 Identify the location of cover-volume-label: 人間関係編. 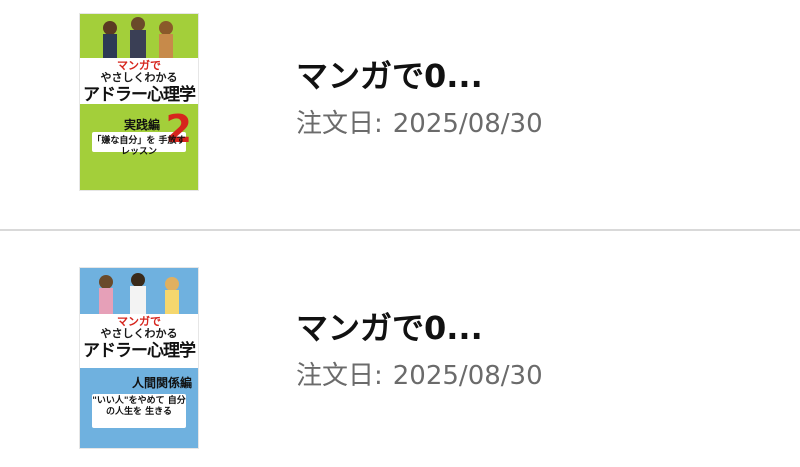
(161, 383).